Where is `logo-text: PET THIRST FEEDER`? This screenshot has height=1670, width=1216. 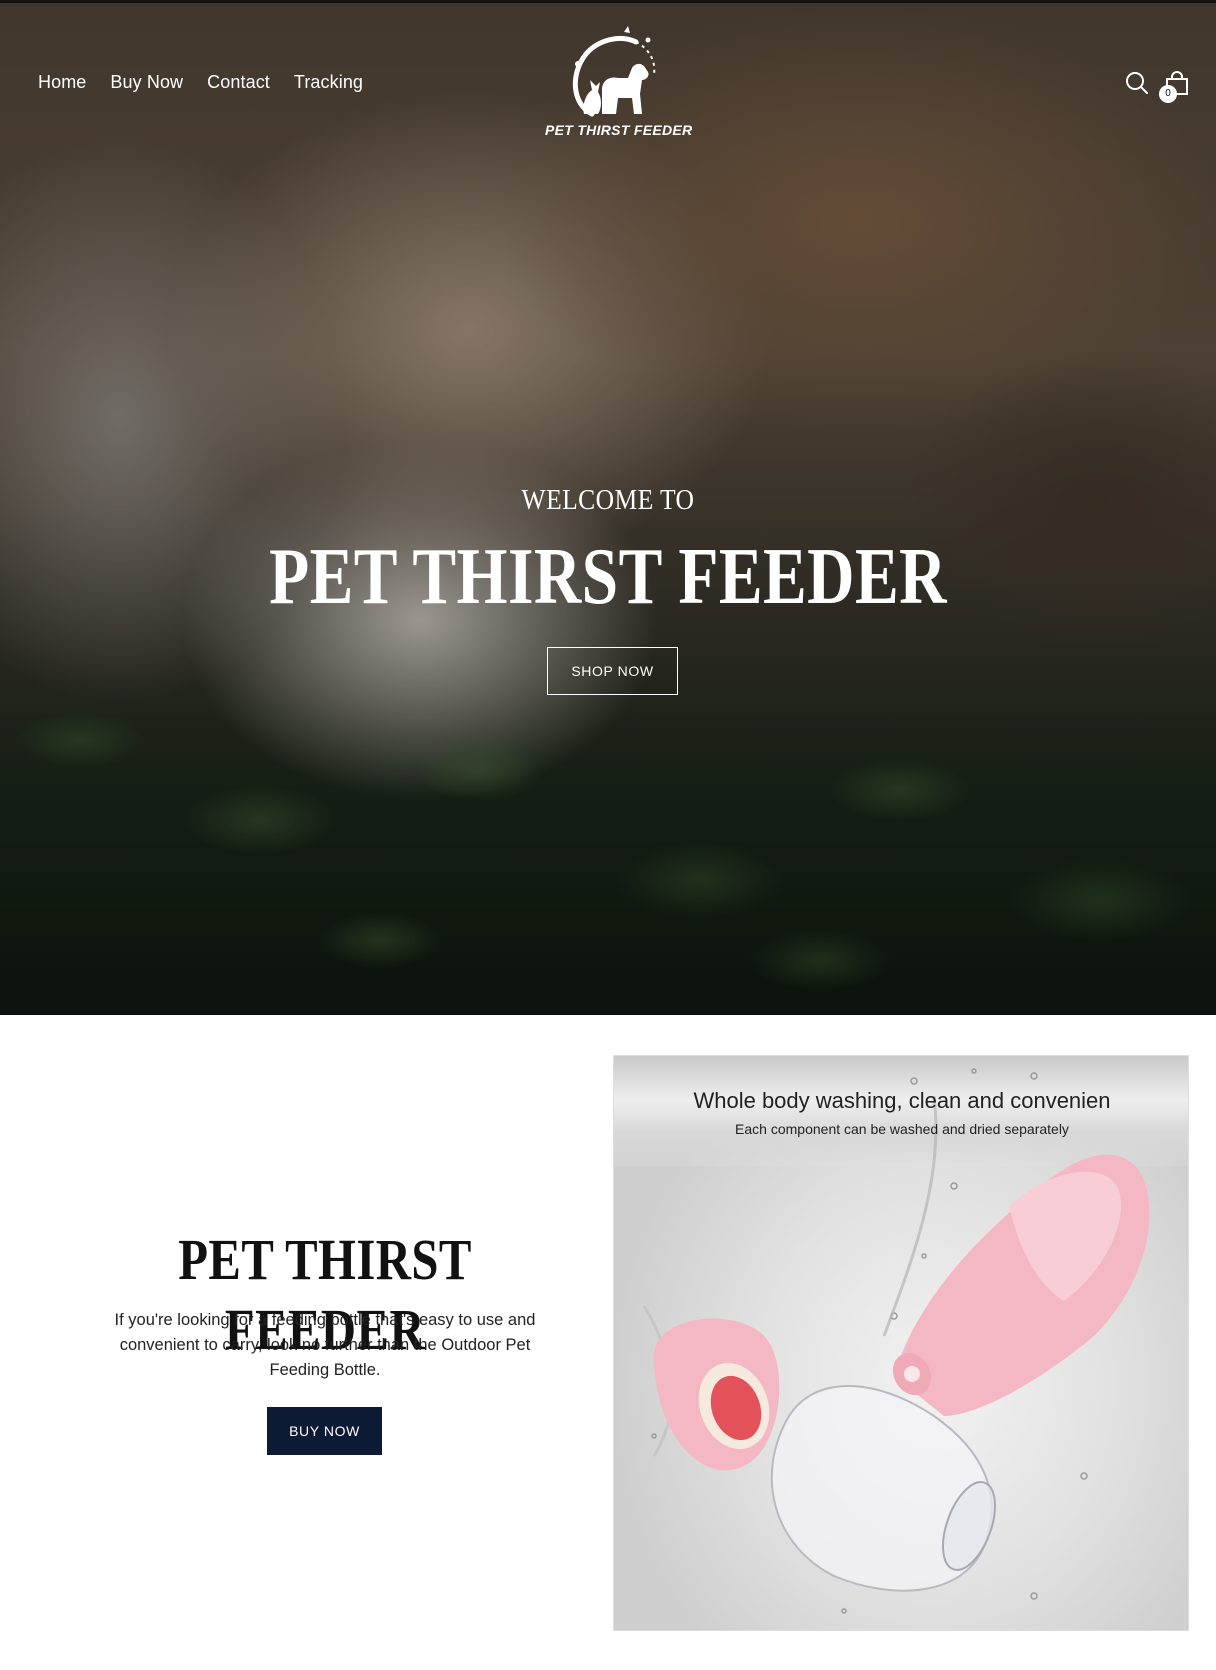 logo-text: PET THIRST FEEDER is located at coordinates (619, 130).